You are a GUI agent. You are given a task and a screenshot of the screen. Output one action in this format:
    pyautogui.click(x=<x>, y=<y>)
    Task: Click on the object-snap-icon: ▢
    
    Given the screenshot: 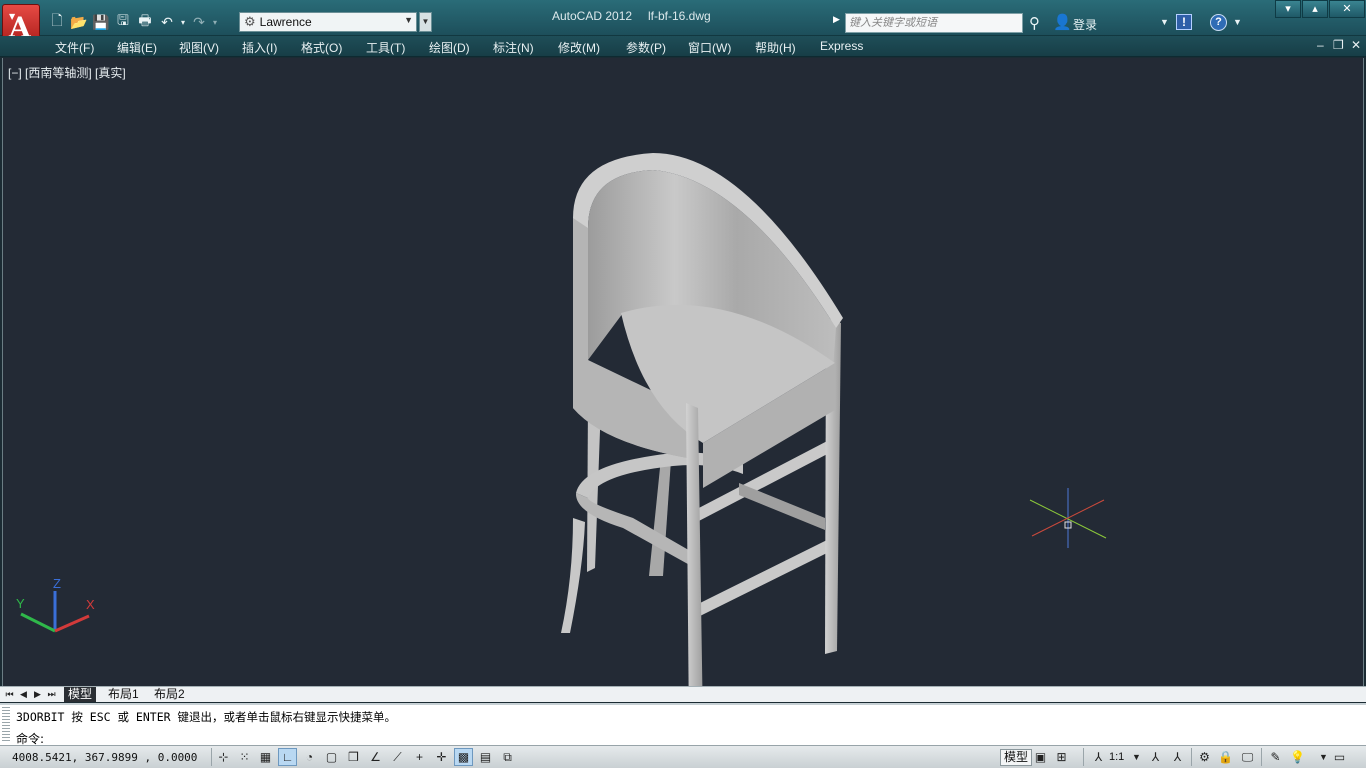 What is the action you would take?
    pyautogui.click(x=331, y=757)
    